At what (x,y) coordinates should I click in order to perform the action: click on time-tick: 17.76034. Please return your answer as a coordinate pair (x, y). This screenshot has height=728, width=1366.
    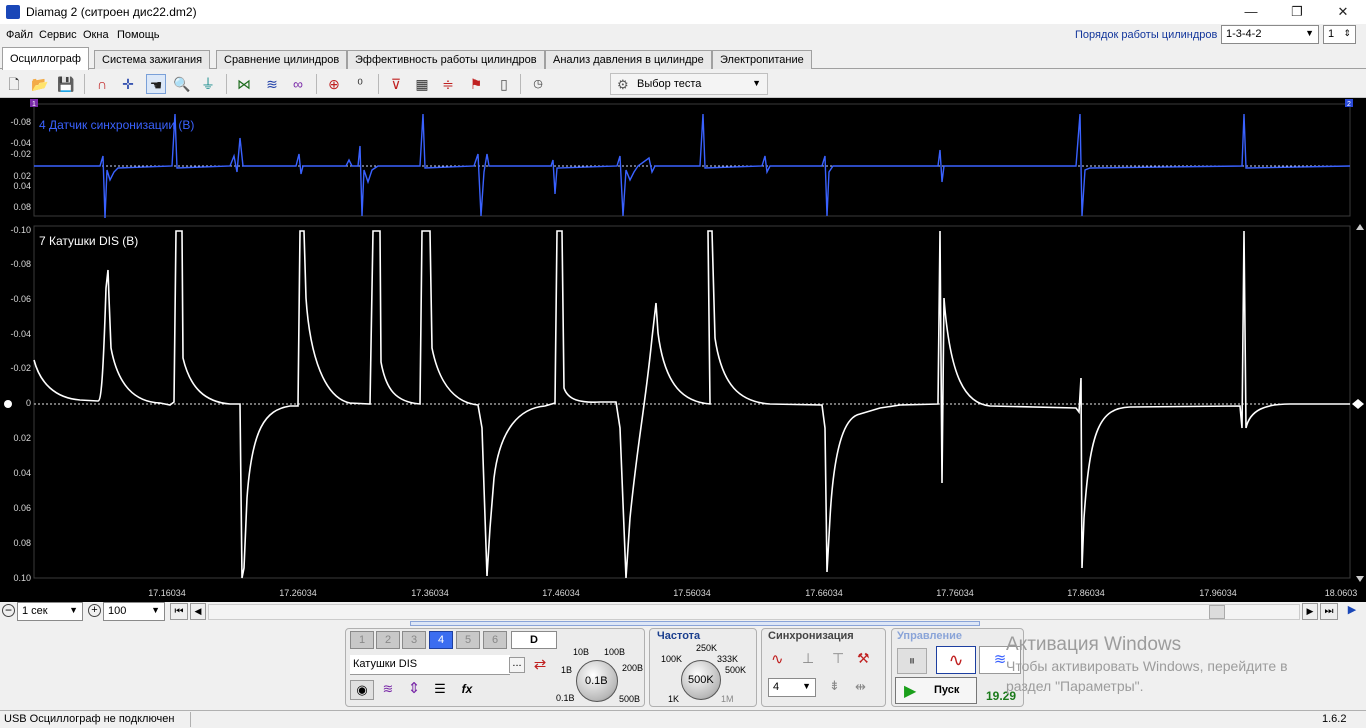
    Looking at the image, I should click on (955, 593).